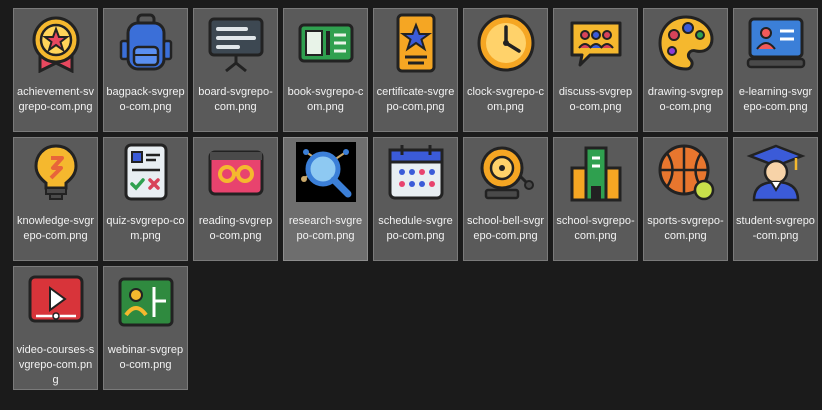 The height and width of the screenshot is (410, 822). Describe the element at coordinates (56, 43) in the screenshot. I see `achievement-icon` at that location.